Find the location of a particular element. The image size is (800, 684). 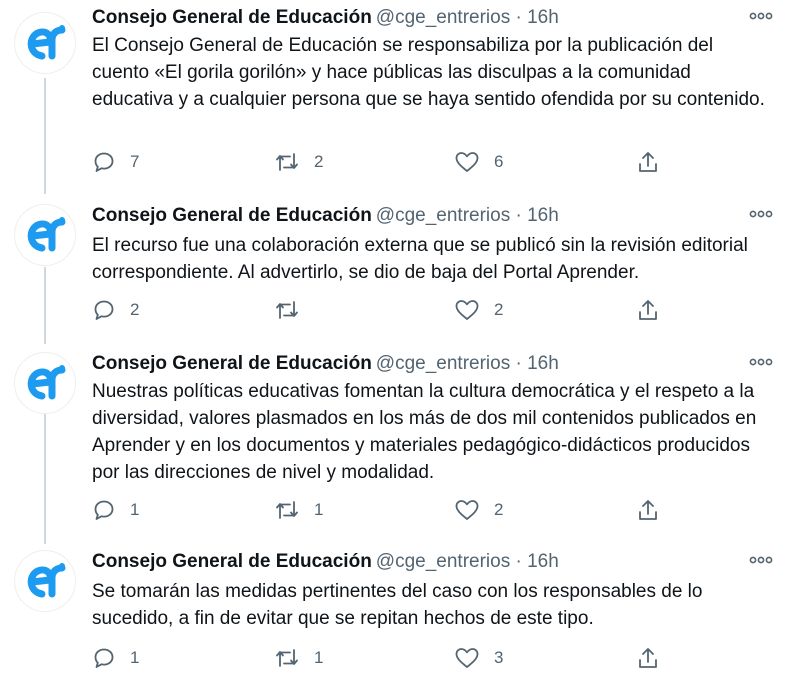

like-count: 6 is located at coordinates (499, 161).